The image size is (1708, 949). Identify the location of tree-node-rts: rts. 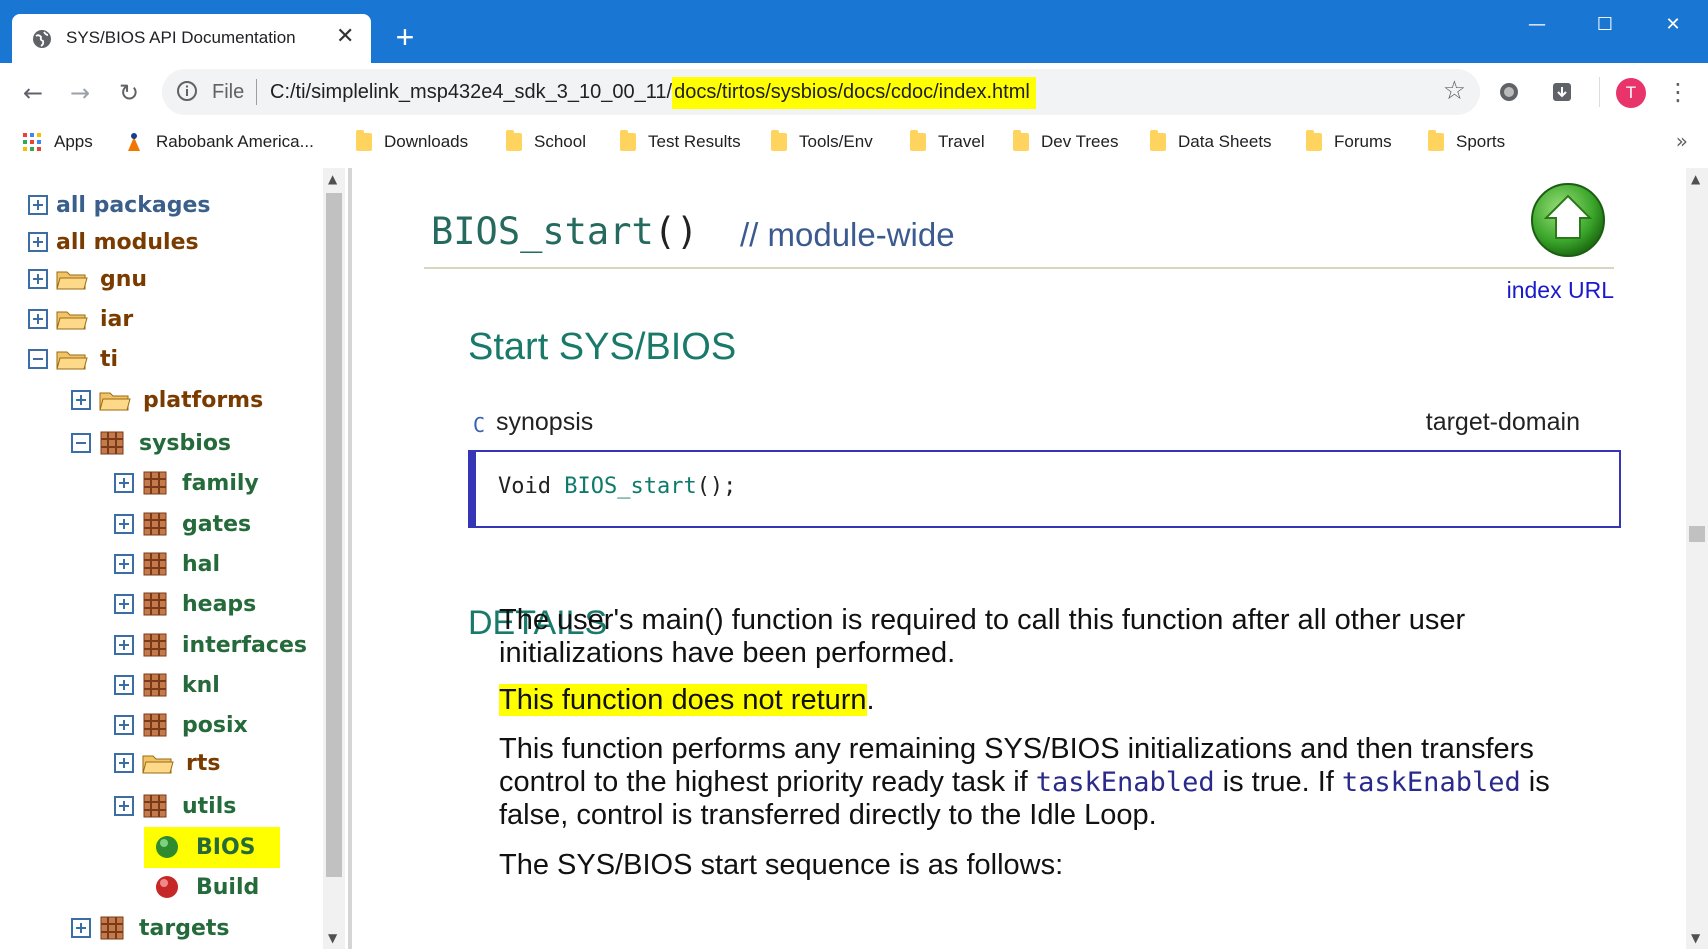
(167, 763).